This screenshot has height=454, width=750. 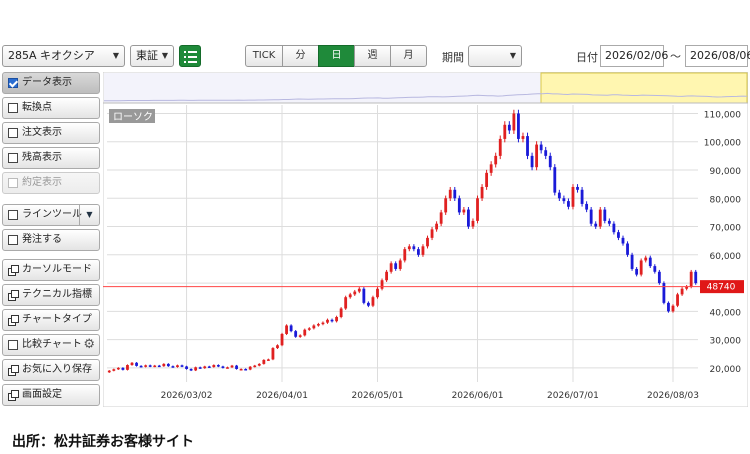 What do you see at coordinates (726, 370) in the screenshot?
I see `y-tick-label: 20,000` at bounding box center [726, 370].